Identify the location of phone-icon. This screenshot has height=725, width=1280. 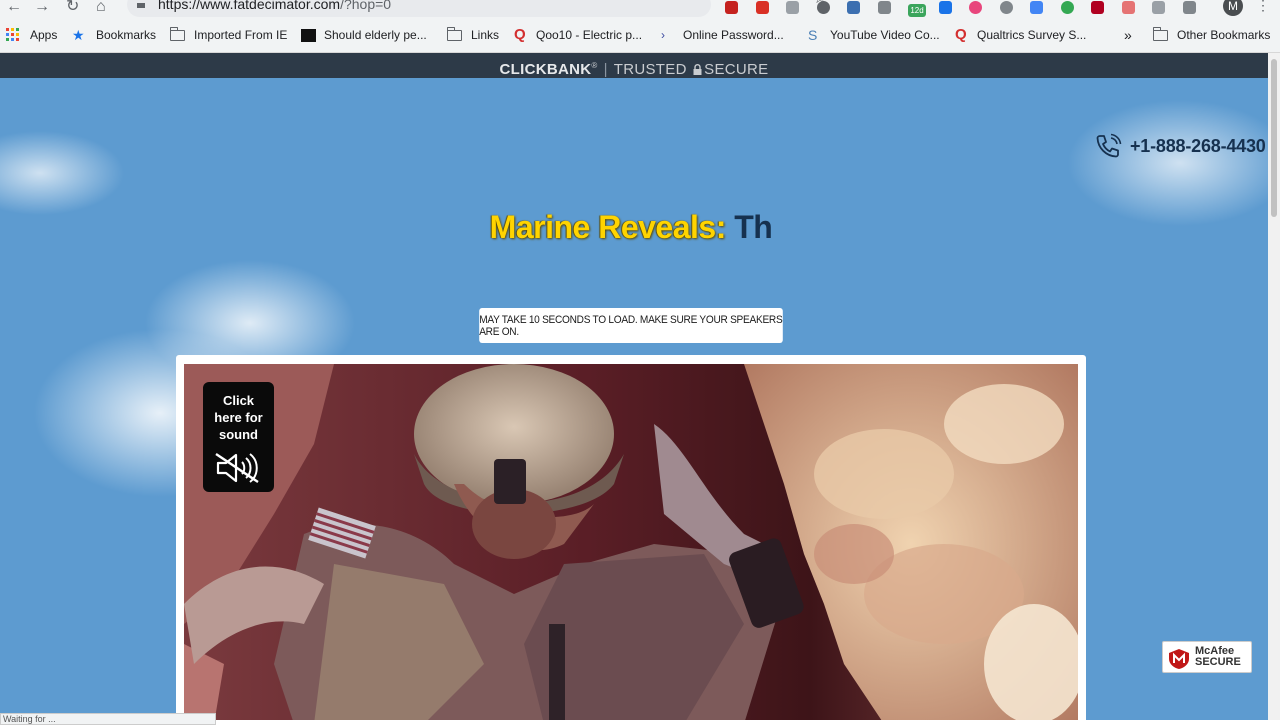
(1109, 145).